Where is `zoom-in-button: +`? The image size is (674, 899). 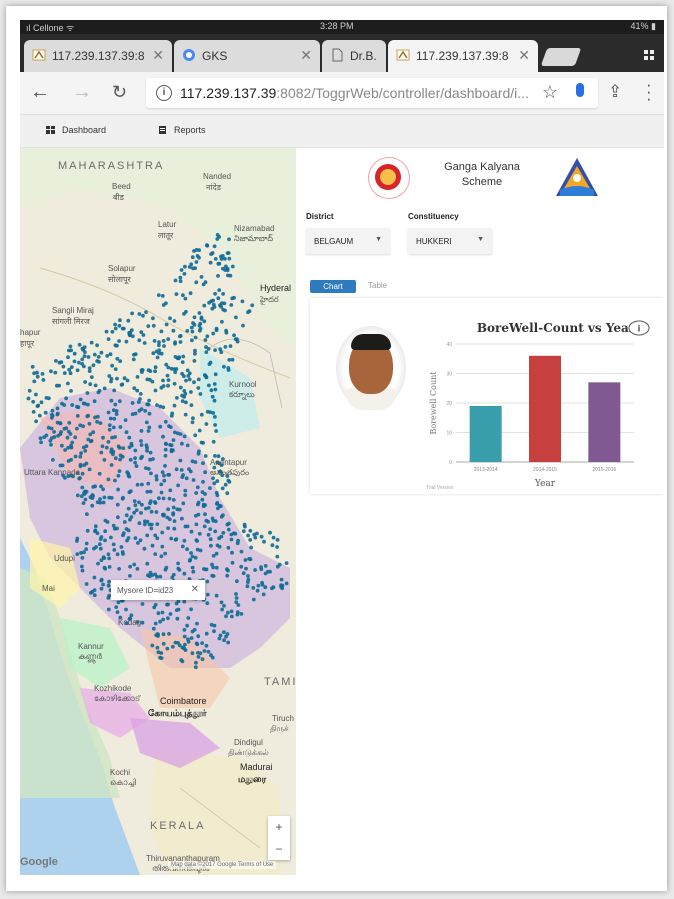
zoom-in-button: + is located at coordinates (279, 827).